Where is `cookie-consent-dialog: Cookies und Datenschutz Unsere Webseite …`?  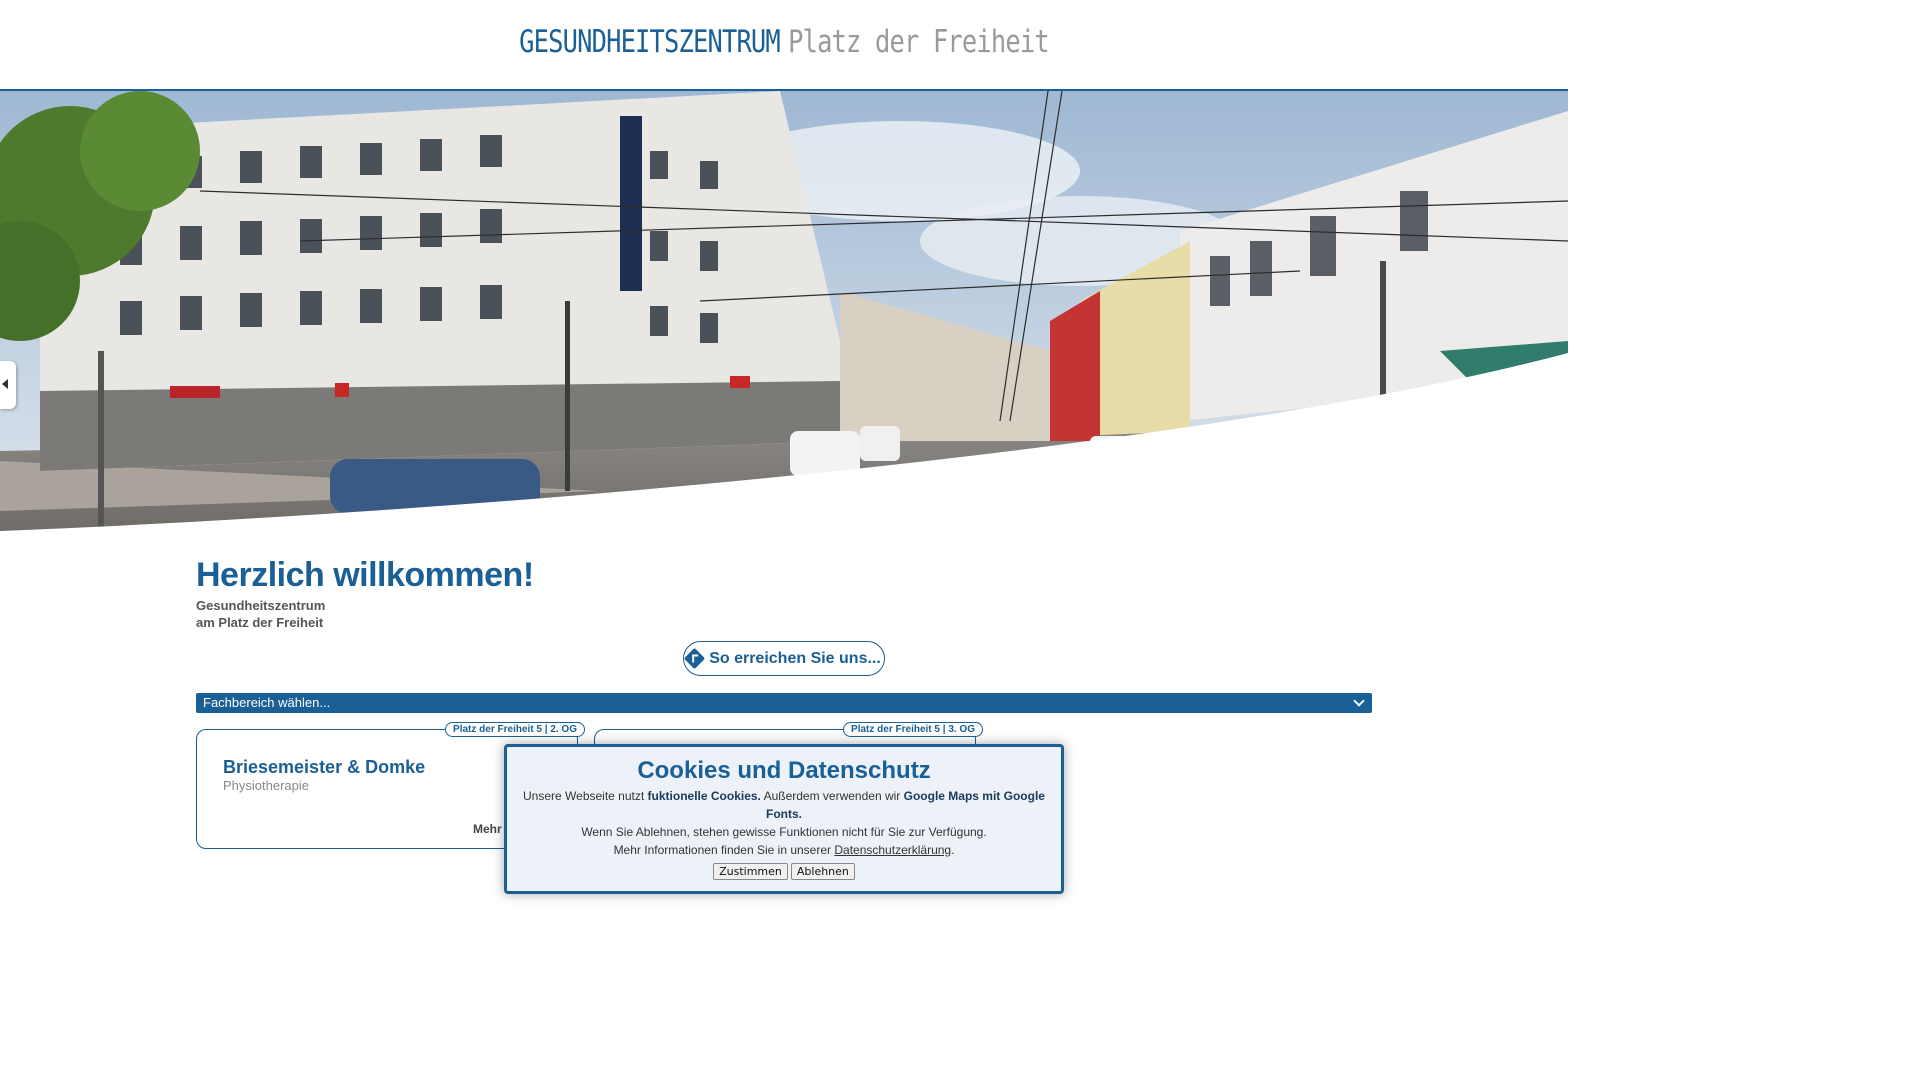 cookie-consent-dialog: Cookies und Datenschutz Unsere Webseite … is located at coordinates (784, 819).